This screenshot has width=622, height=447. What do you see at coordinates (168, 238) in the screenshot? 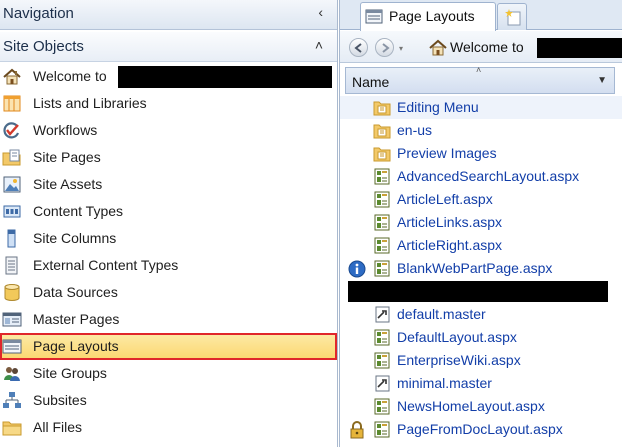
I see `sidebar-item-site-columns: Site Columns` at bounding box center [168, 238].